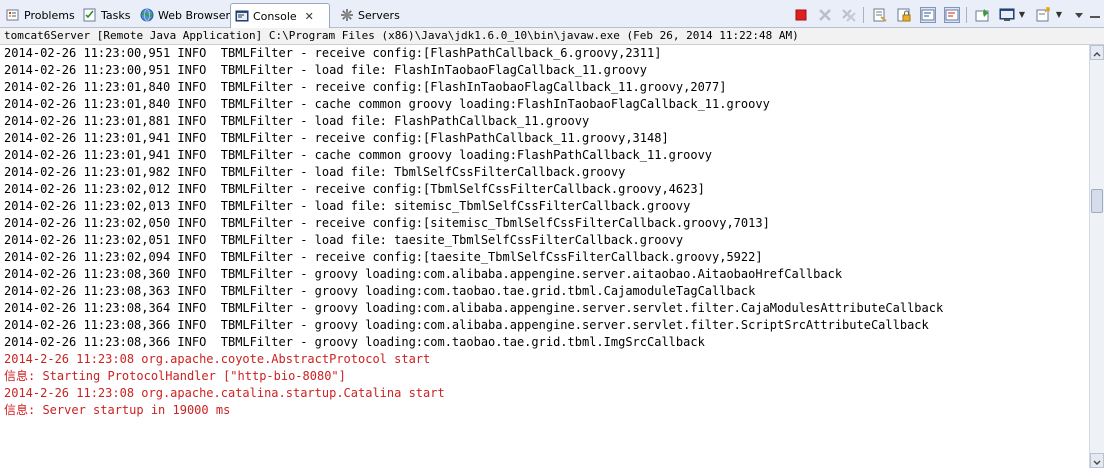 This screenshot has height=468, width=1104. I want to click on show-console-on-stderr-button, so click(952, 15).